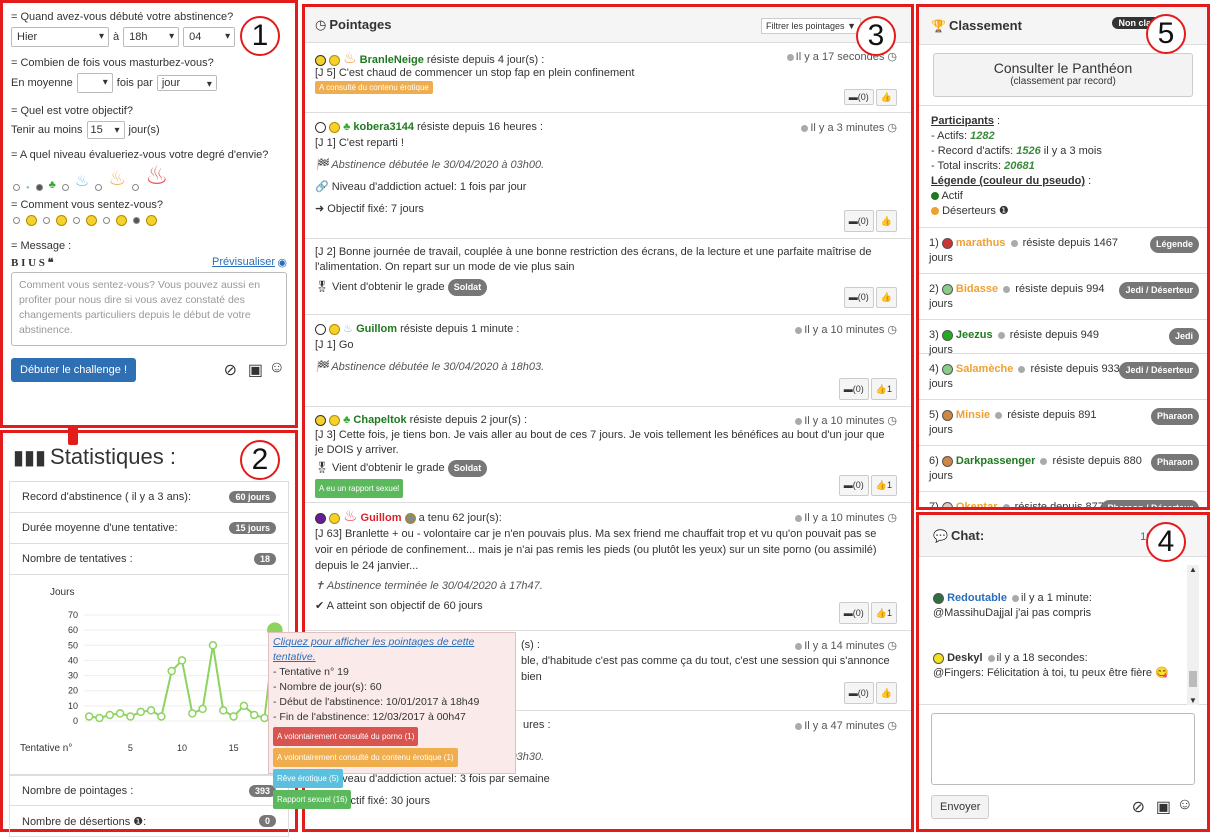  What do you see at coordinates (327, 687) in the screenshot?
I see `tooltip-line: - Nombre de jour(s): 60` at bounding box center [327, 687].